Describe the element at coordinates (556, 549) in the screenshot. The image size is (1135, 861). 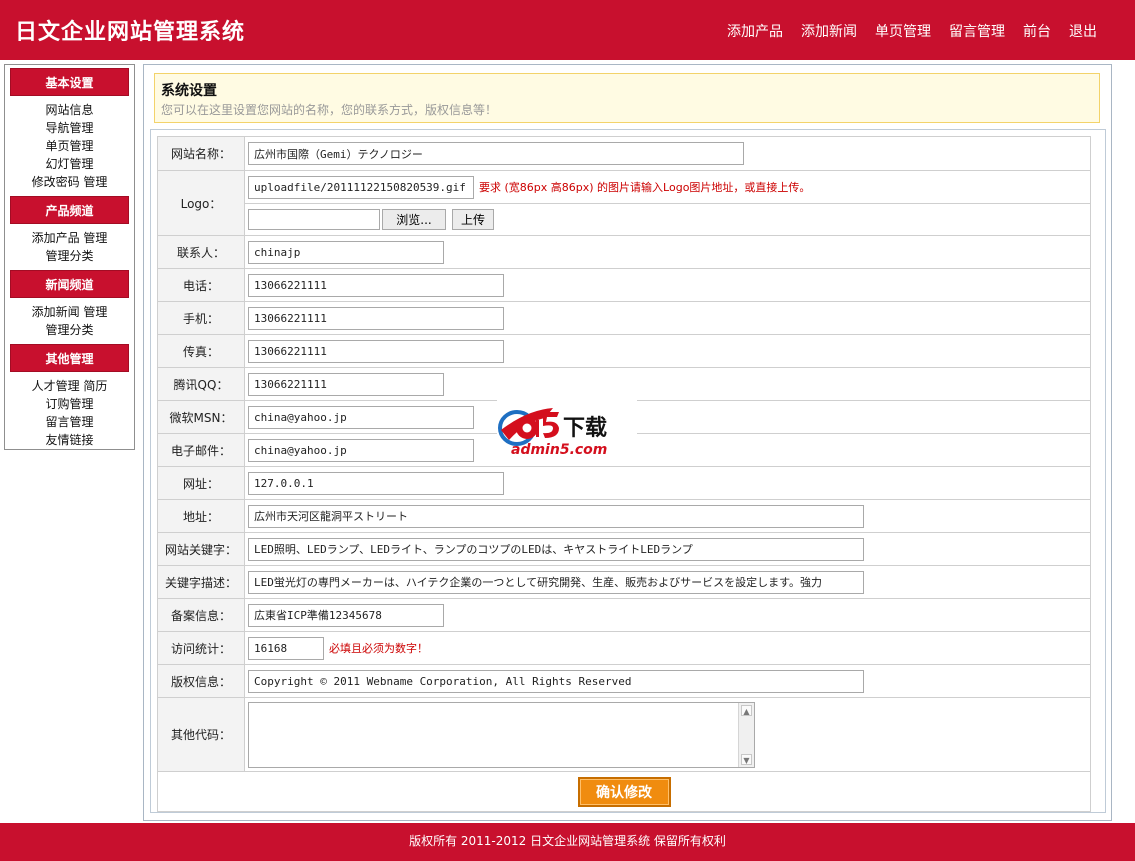
I see `keywords-input` at that location.